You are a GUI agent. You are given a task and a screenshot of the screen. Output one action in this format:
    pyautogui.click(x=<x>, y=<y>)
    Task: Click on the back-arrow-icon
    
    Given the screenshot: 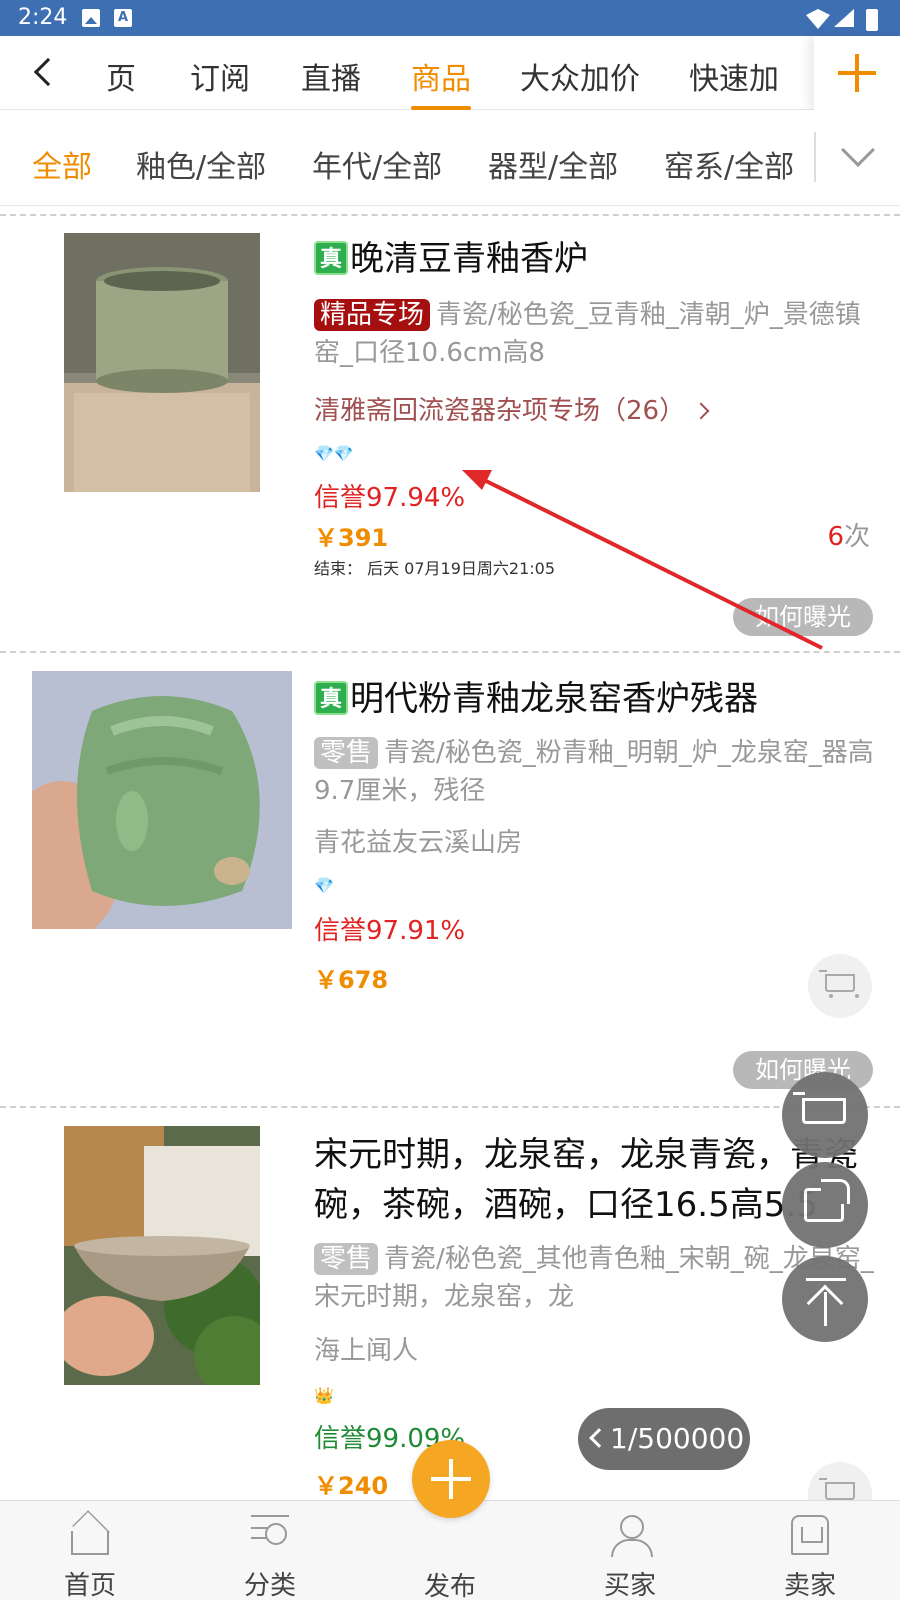 What is the action you would take?
    pyautogui.click(x=48, y=72)
    